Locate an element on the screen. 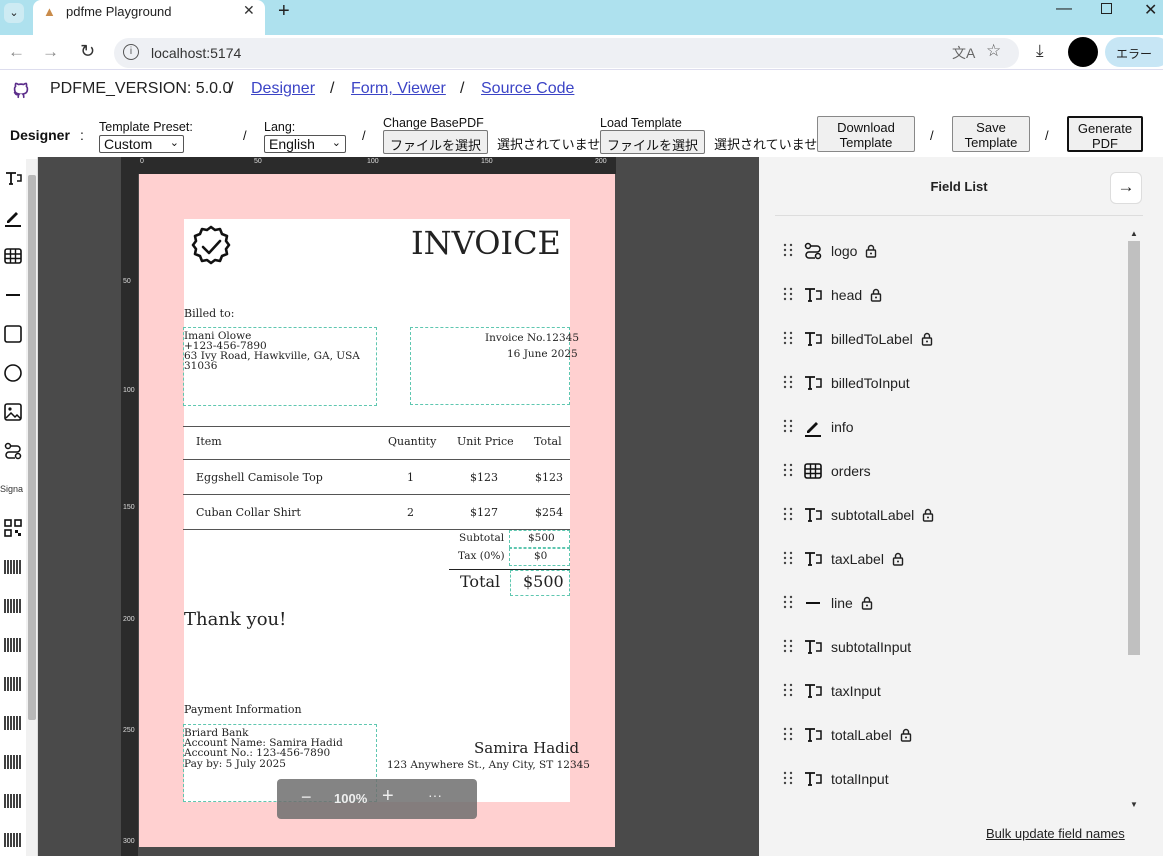 The width and height of the screenshot is (1163, 856). bulk-update-link: Bulk update field names is located at coordinates (1055, 833).